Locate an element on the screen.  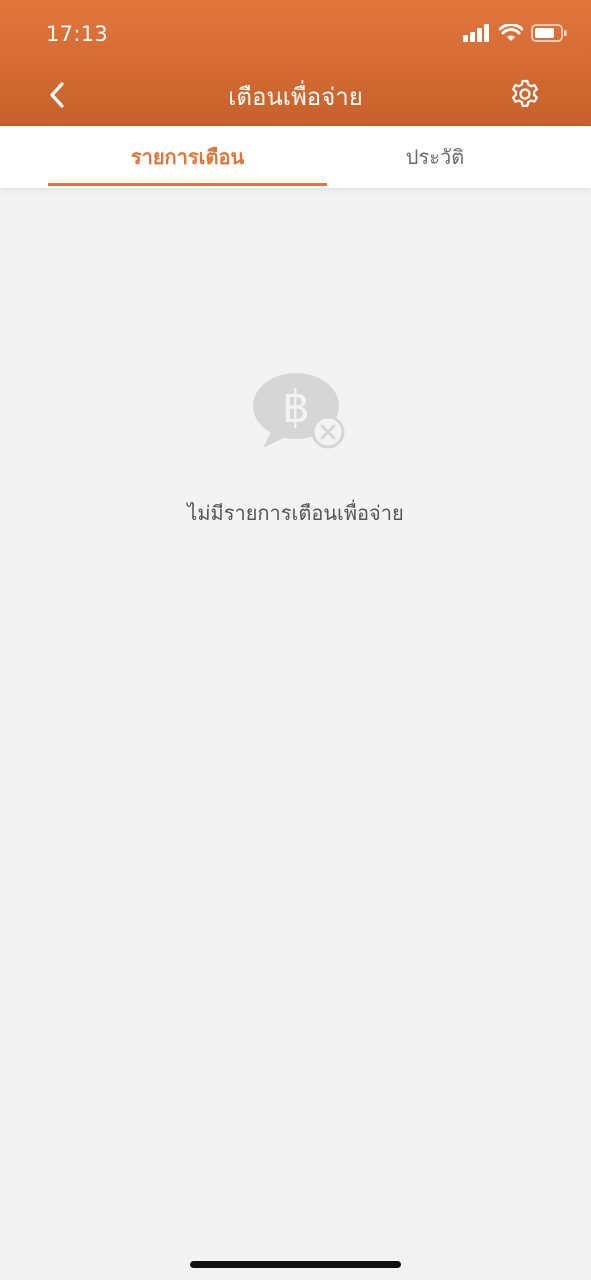
back-button is located at coordinates (57, 95).